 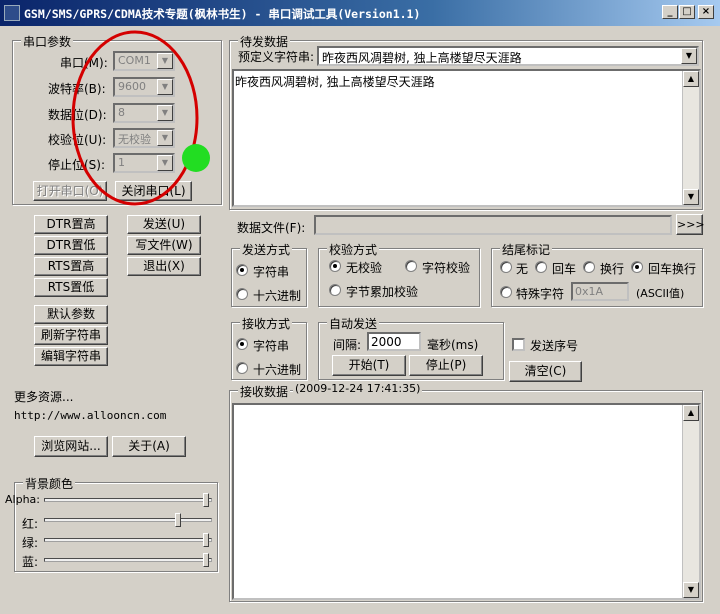 I want to click on auto-stop-button: 停止(P), so click(x=446, y=365).